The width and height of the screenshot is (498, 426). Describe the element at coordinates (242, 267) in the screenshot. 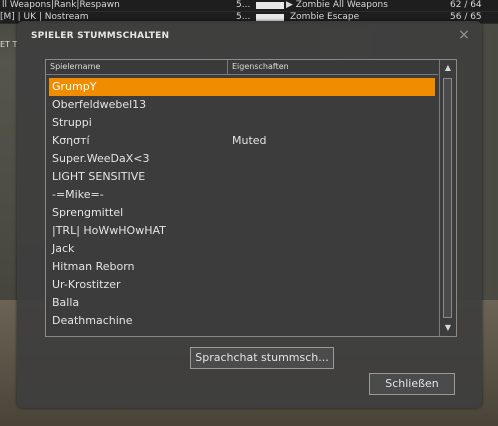

I see `player-row: Hitman Reborn` at that location.